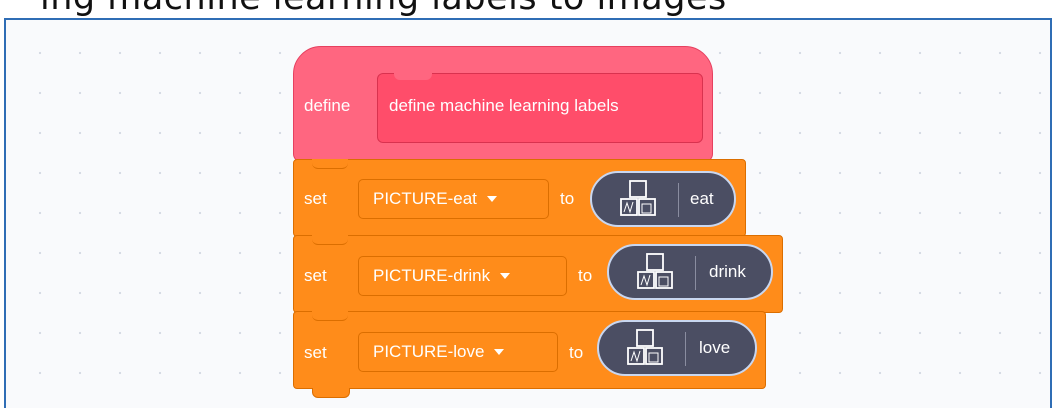  I want to click on variable-dropdown: PICTURE-drink, so click(462, 276).